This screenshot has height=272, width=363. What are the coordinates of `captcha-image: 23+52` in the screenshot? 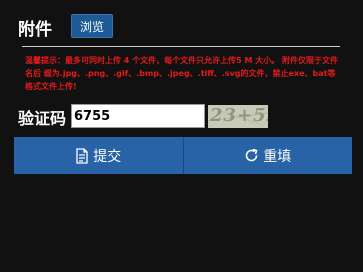 It's located at (238, 116).